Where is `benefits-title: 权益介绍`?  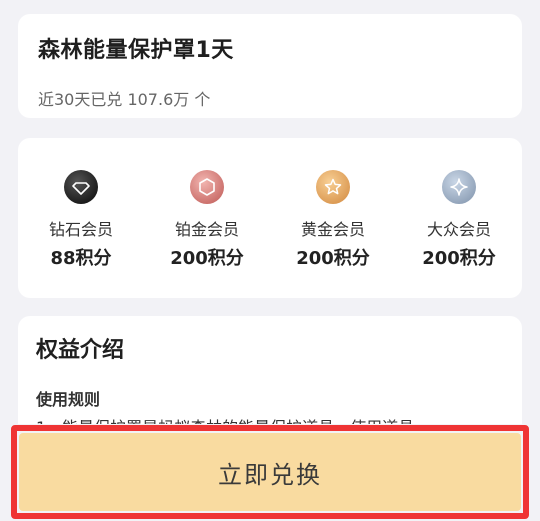
benefits-title: 权益介绍 is located at coordinates (80, 350).